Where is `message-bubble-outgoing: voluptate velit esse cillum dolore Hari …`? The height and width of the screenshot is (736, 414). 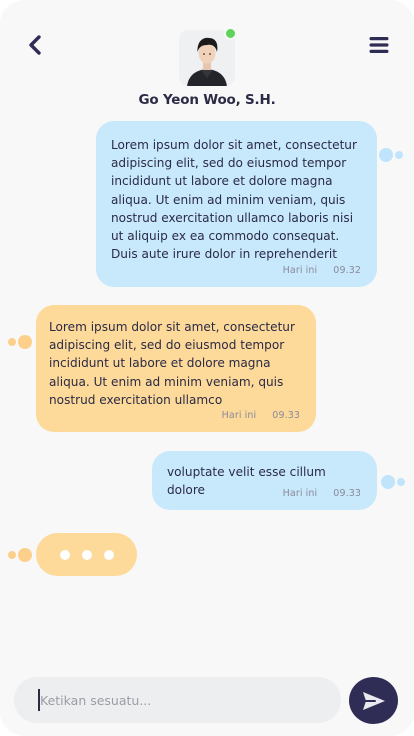
message-bubble-outgoing: voluptate velit esse cillum dolore Hari … is located at coordinates (264, 480).